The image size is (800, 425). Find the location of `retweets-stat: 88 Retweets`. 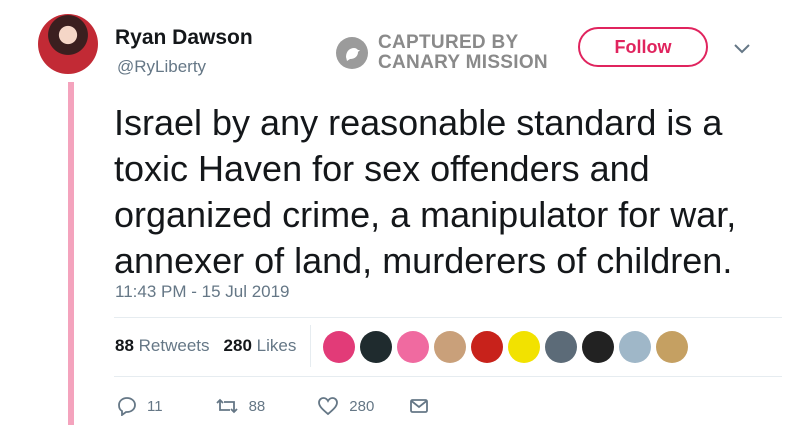

retweets-stat: 88 Retweets is located at coordinates (162, 346).